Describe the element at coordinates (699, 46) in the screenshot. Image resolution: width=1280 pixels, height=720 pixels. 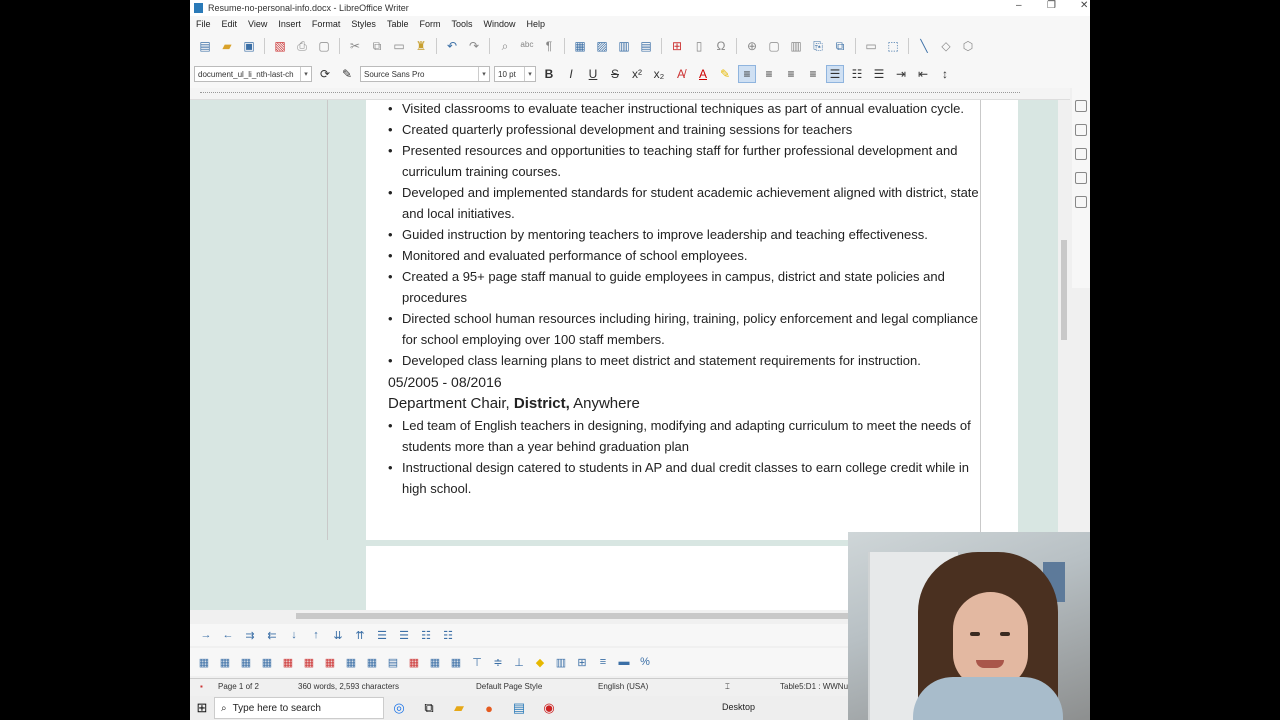
I see `insert-field-icon: ▯` at that location.